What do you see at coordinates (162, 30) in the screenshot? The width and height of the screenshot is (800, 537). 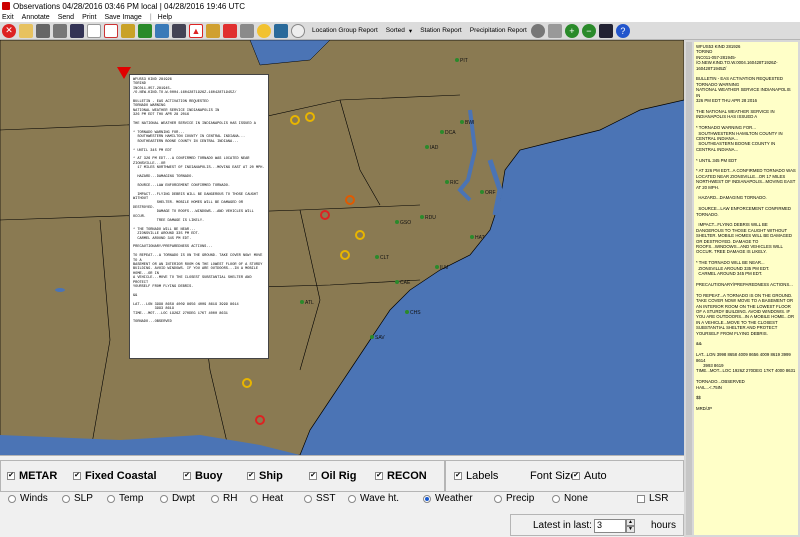 I see `map-layer-icon` at bounding box center [162, 30].